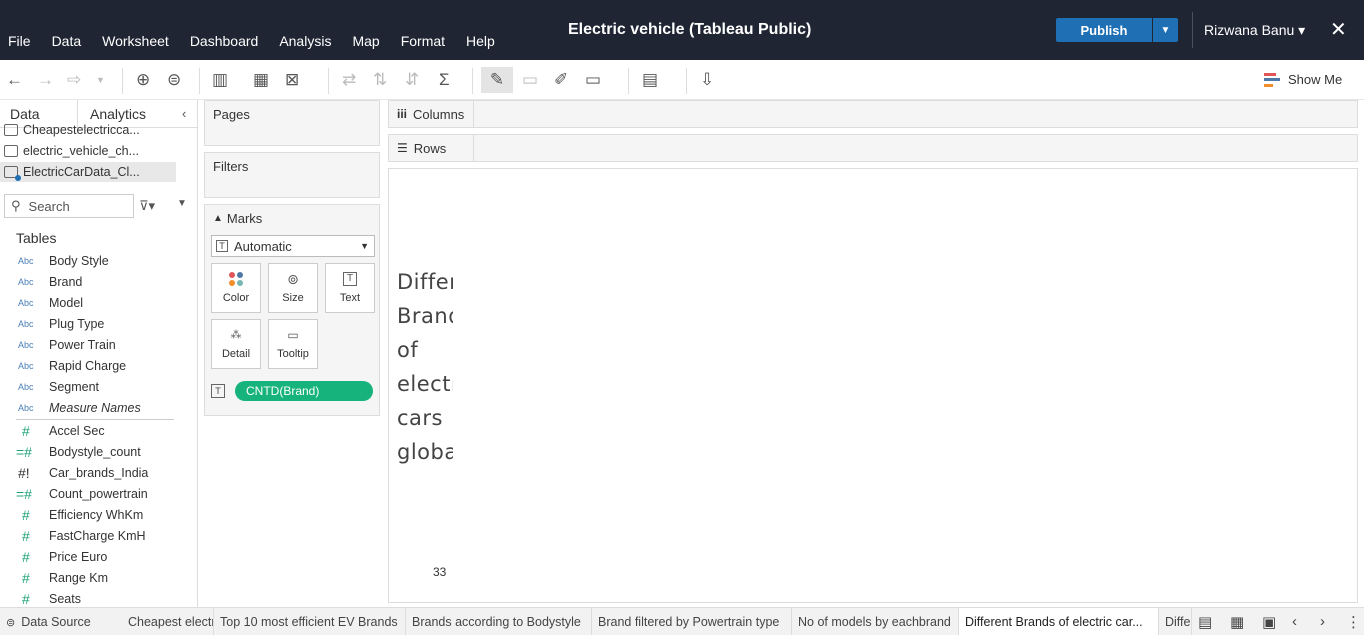 This screenshot has width=1364, height=635. Describe the element at coordinates (365, 41) in the screenshot. I see `menu-map: Map` at that location.